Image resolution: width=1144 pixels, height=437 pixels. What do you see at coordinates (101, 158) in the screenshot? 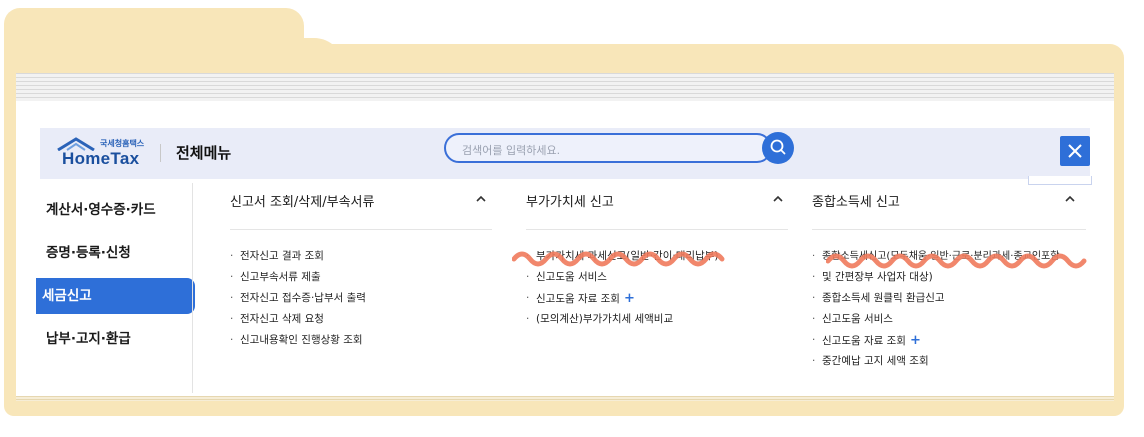
I see `logo-text: HomeTax` at bounding box center [101, 158].